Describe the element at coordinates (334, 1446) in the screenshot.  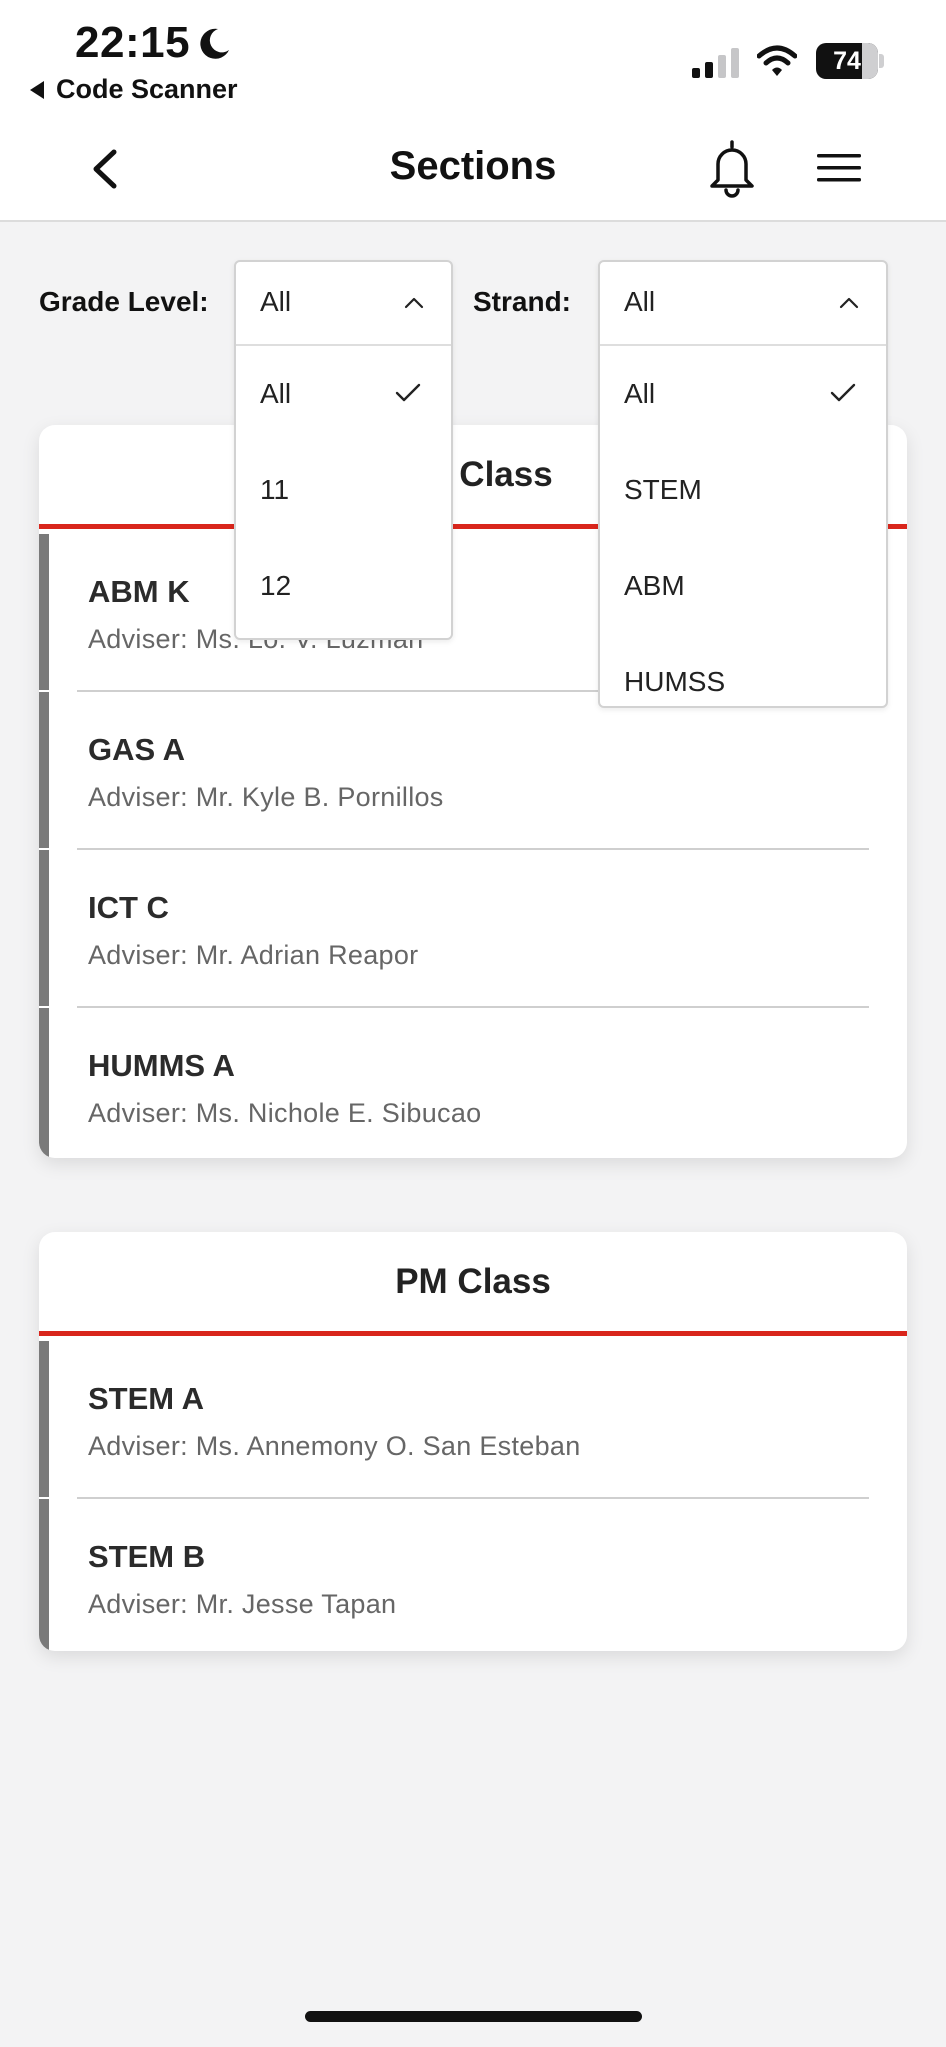
I see `section-adviser: Adviser: Ms. Annemony O. San Esteban` at that location.